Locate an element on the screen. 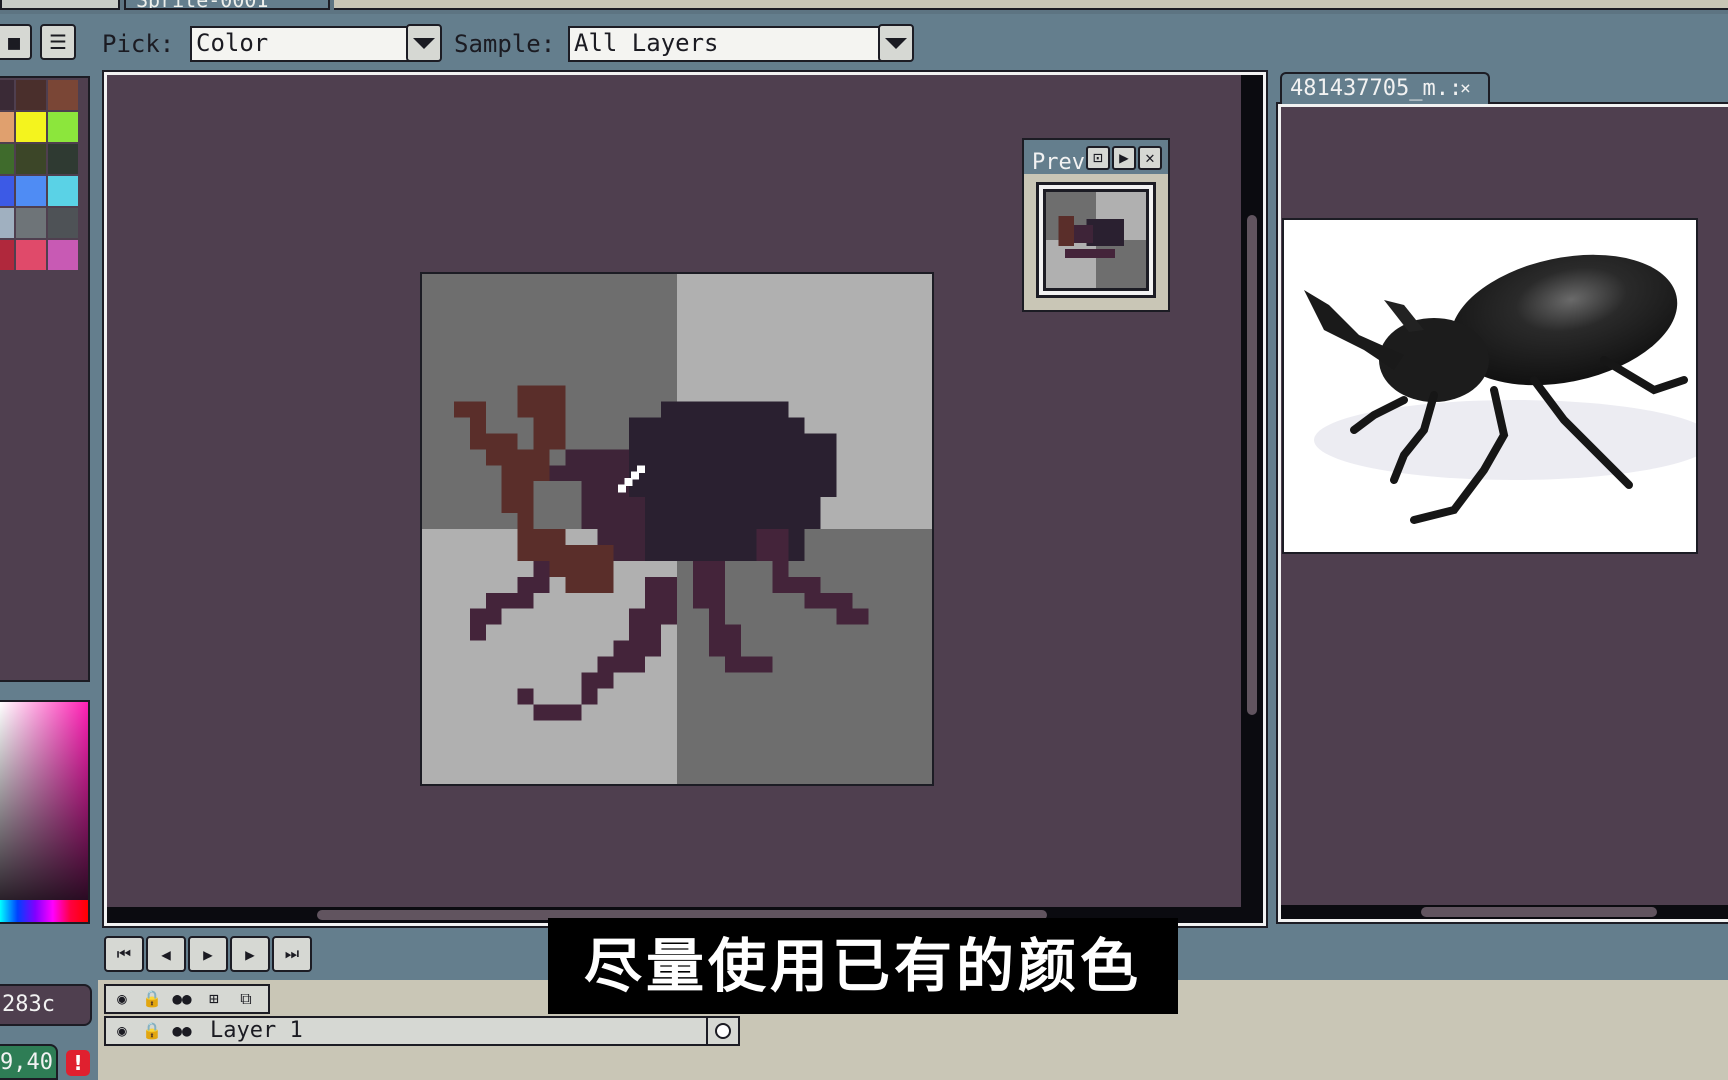  layer-row: ◉ 🔒 ●● Layer 1 is located at coordinates (422, 1031).